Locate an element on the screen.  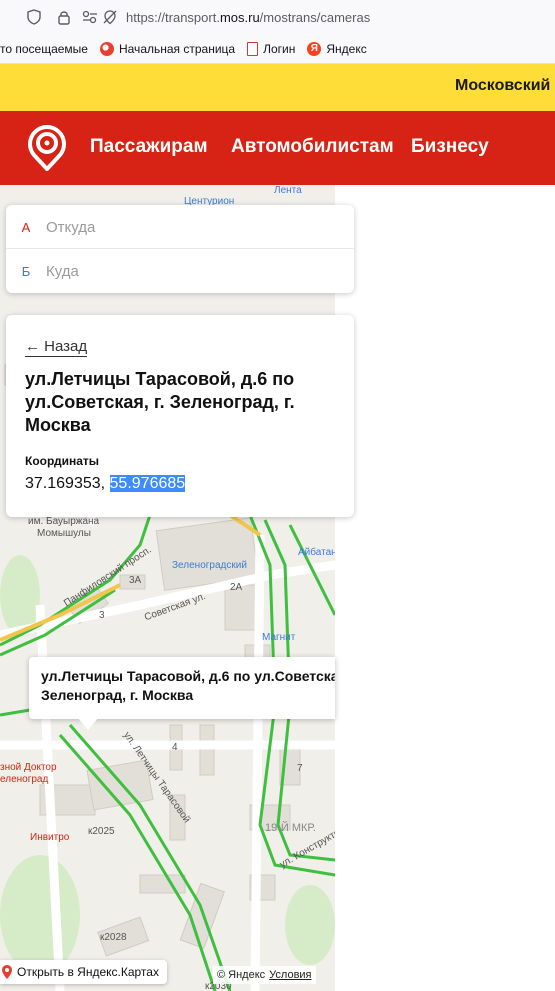
map-label-n4: 4 is located at coordinates (175, 747).